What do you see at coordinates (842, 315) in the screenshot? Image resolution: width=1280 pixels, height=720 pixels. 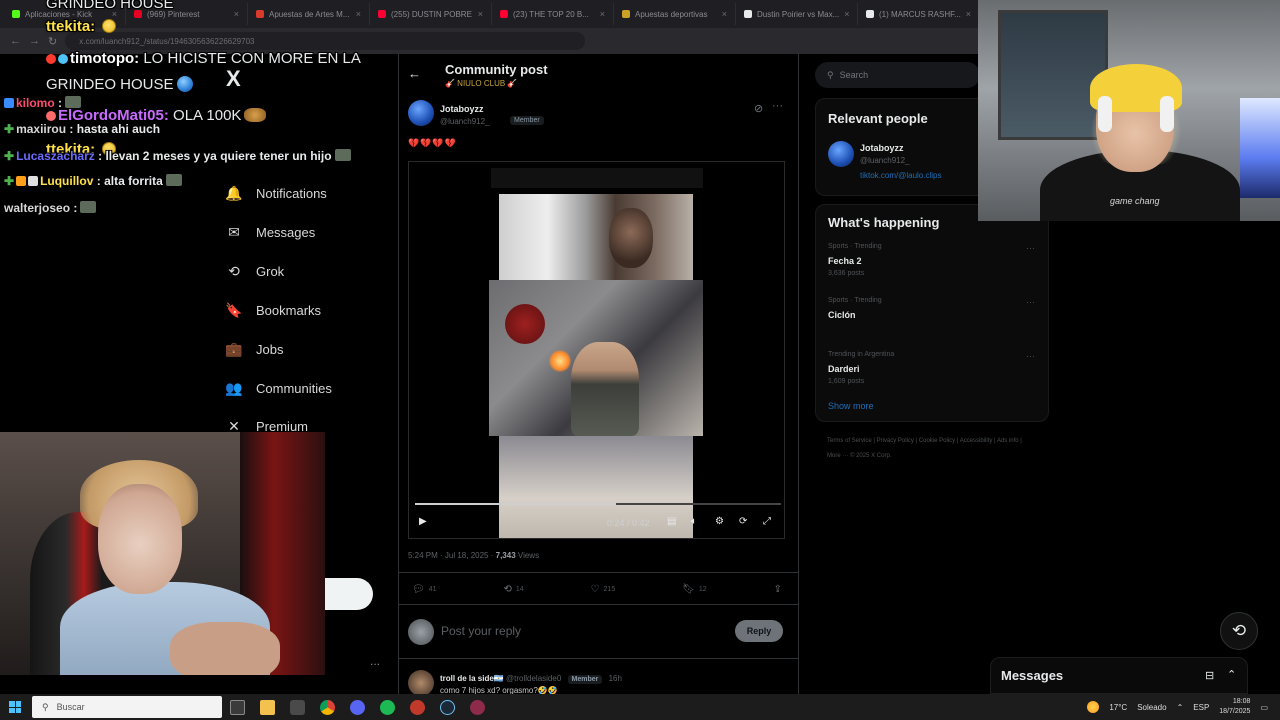 I see `trend-name: Ciclón` at bounding box center [842, 315].